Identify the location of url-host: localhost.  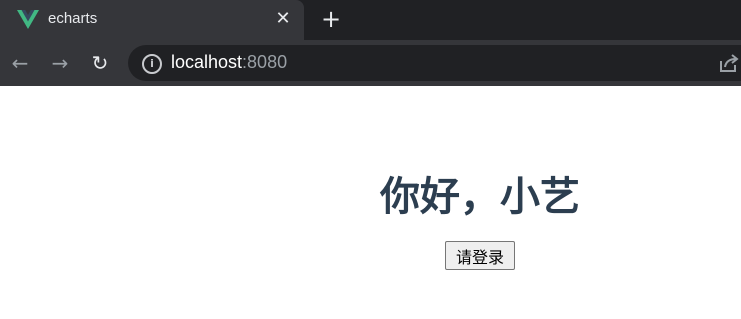
(207, 62).